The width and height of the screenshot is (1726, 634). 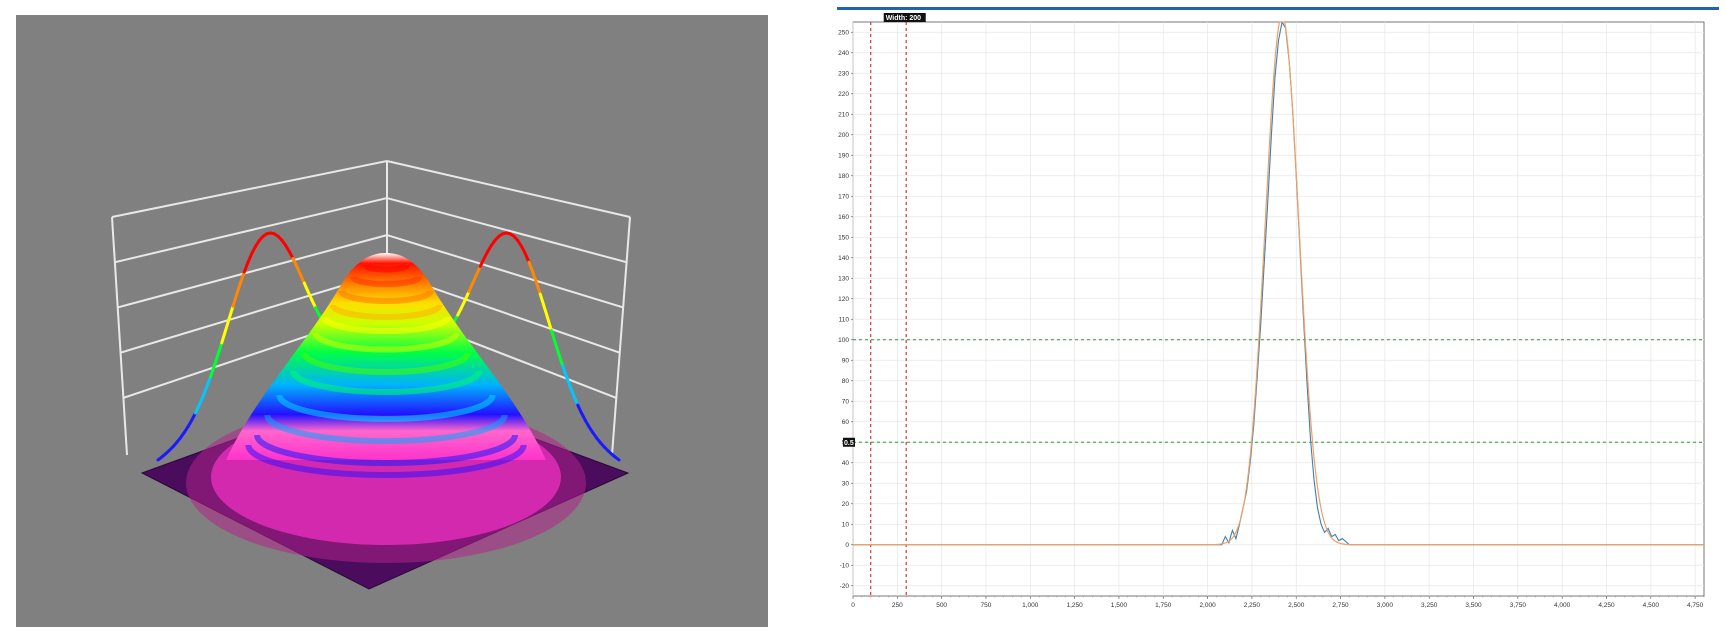 I want to click on y-tick-label: 70, so click(x=846, y=401).